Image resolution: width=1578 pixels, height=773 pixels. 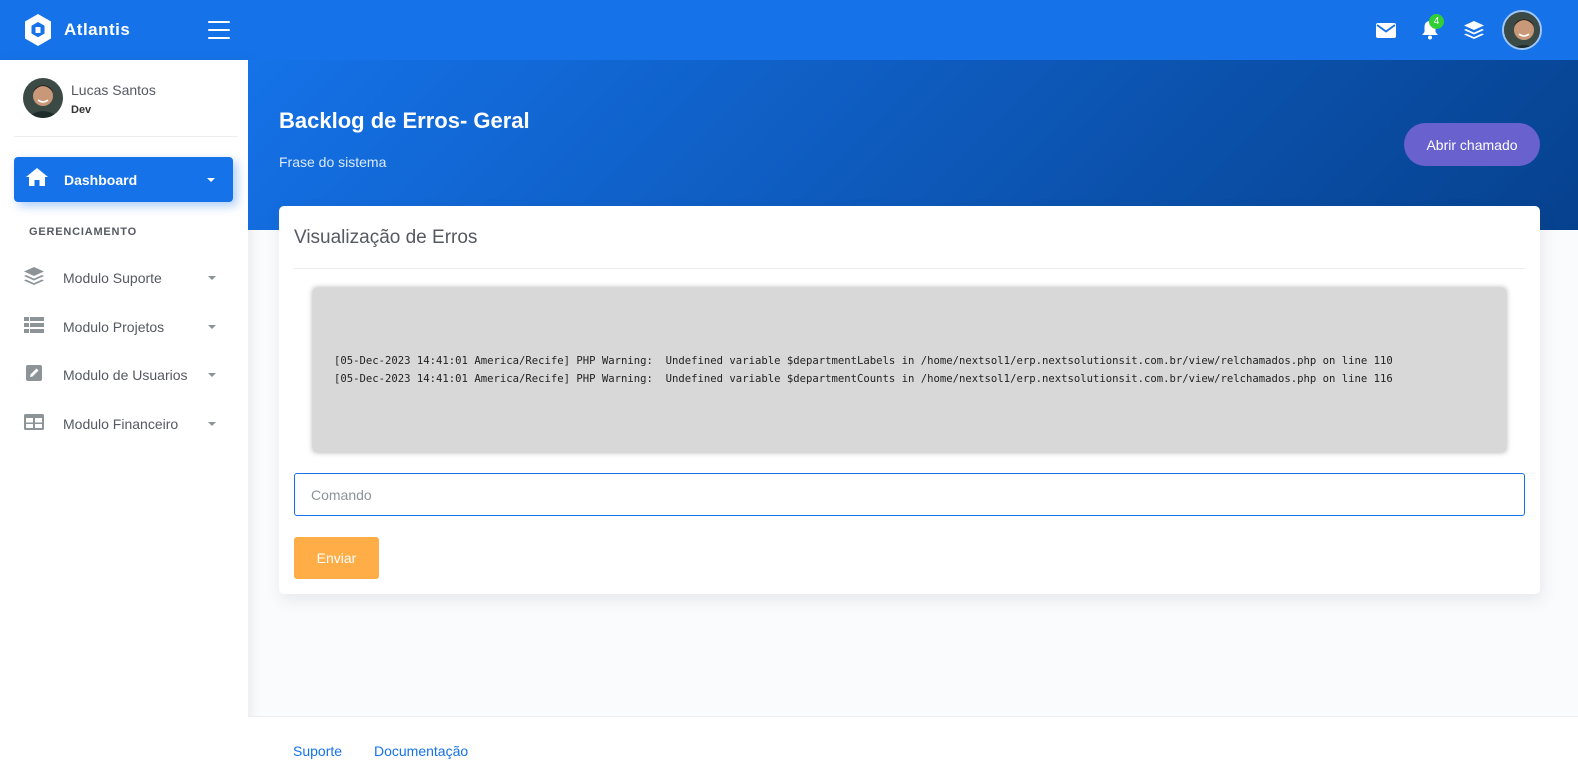 What do you see at coordinates (37, 179) in the screenshot?
I see `home-icon` at bounding box center [37, 179].